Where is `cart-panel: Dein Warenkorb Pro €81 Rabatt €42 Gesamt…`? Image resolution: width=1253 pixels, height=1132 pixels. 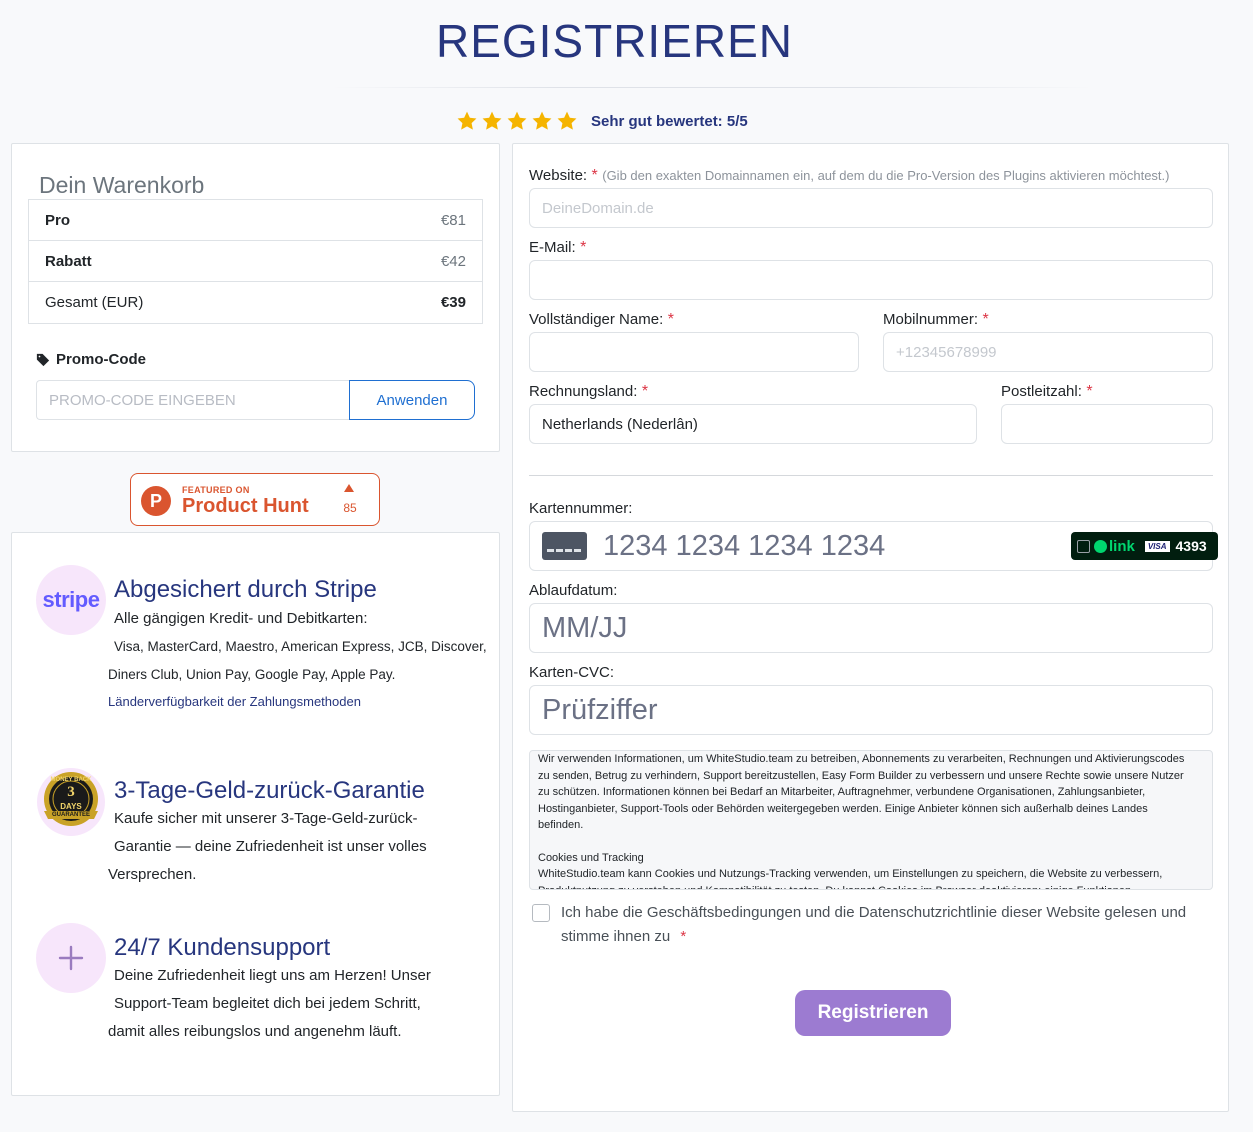
cart-panel: Dein Warenkorb Pro €81 Rabatt €42 Gesamt… is located at coordinates (255, 297).